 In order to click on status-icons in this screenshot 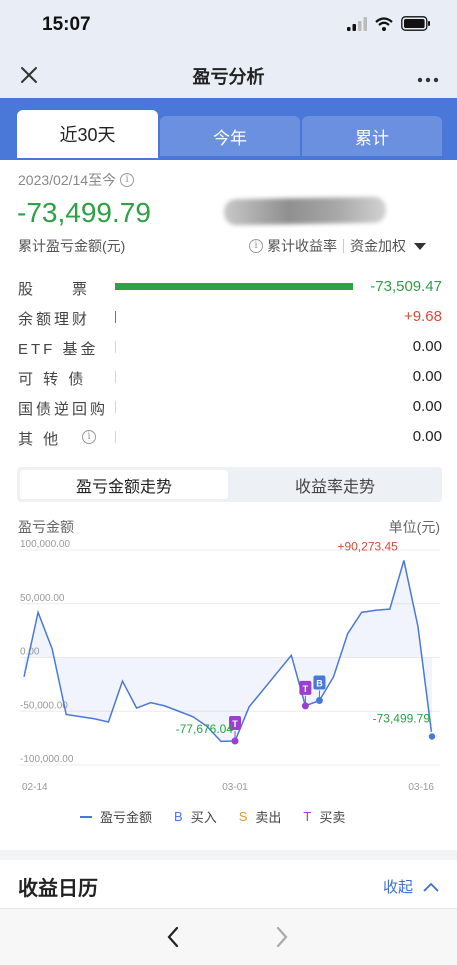, I will do `click(389, 23)`.